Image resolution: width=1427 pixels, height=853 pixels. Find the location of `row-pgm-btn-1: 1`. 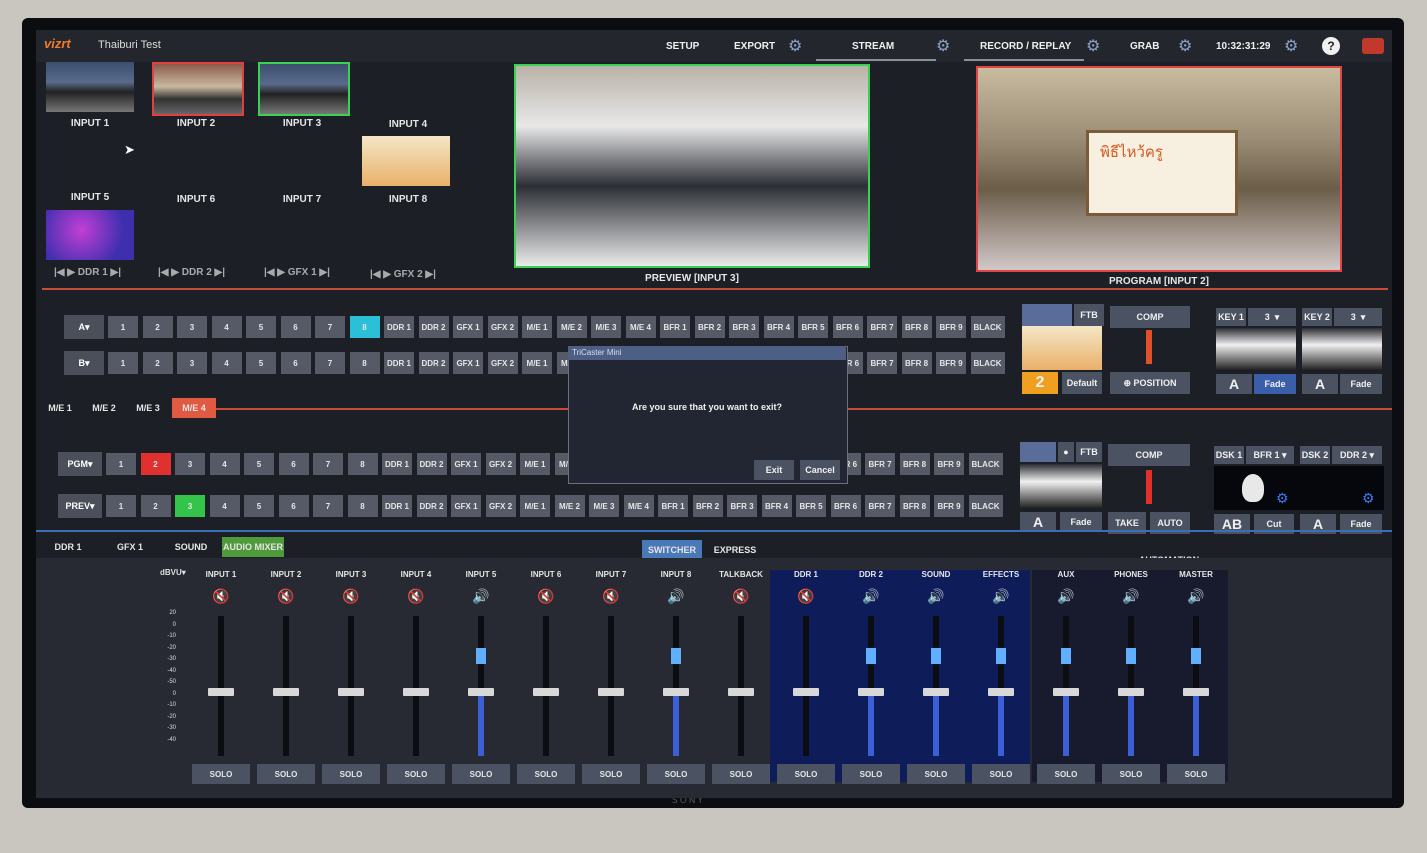

row-pgm-btn-1: 1 is located at coordinates (121, 464).